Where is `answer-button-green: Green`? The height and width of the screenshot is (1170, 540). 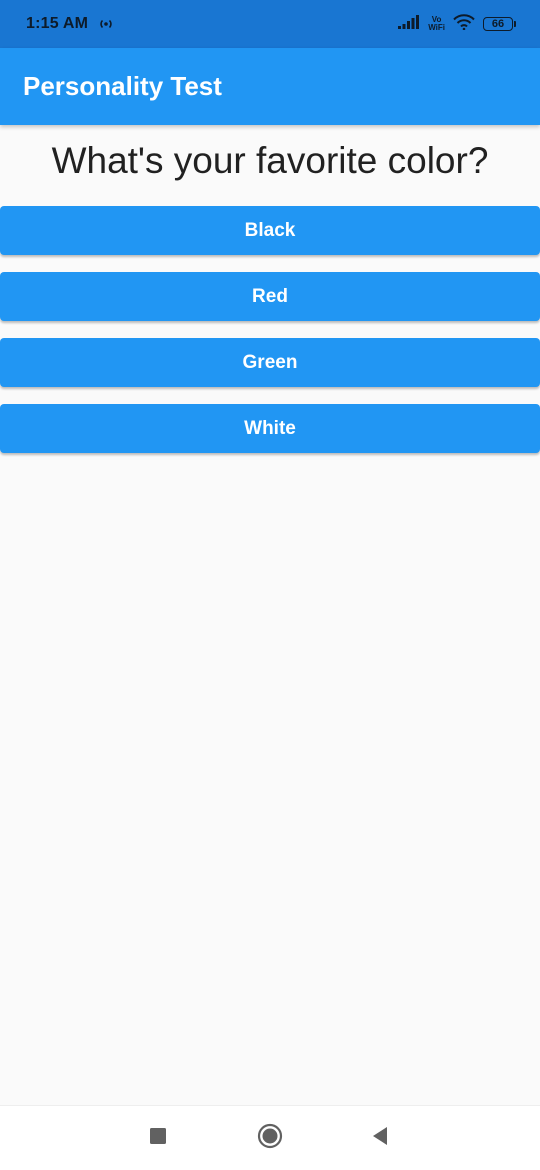 answer-button-green: Green is located at coordinates (270, 362).